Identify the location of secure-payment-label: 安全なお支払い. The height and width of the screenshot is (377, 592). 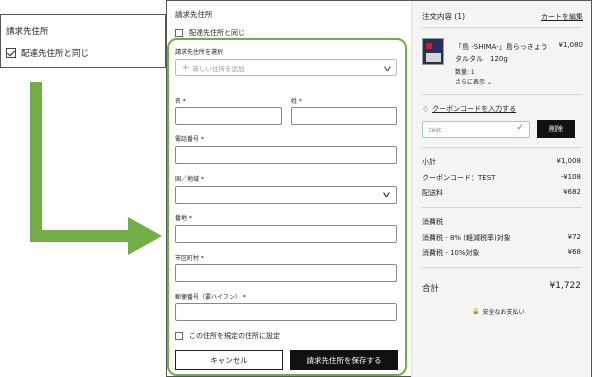
(503, 312).